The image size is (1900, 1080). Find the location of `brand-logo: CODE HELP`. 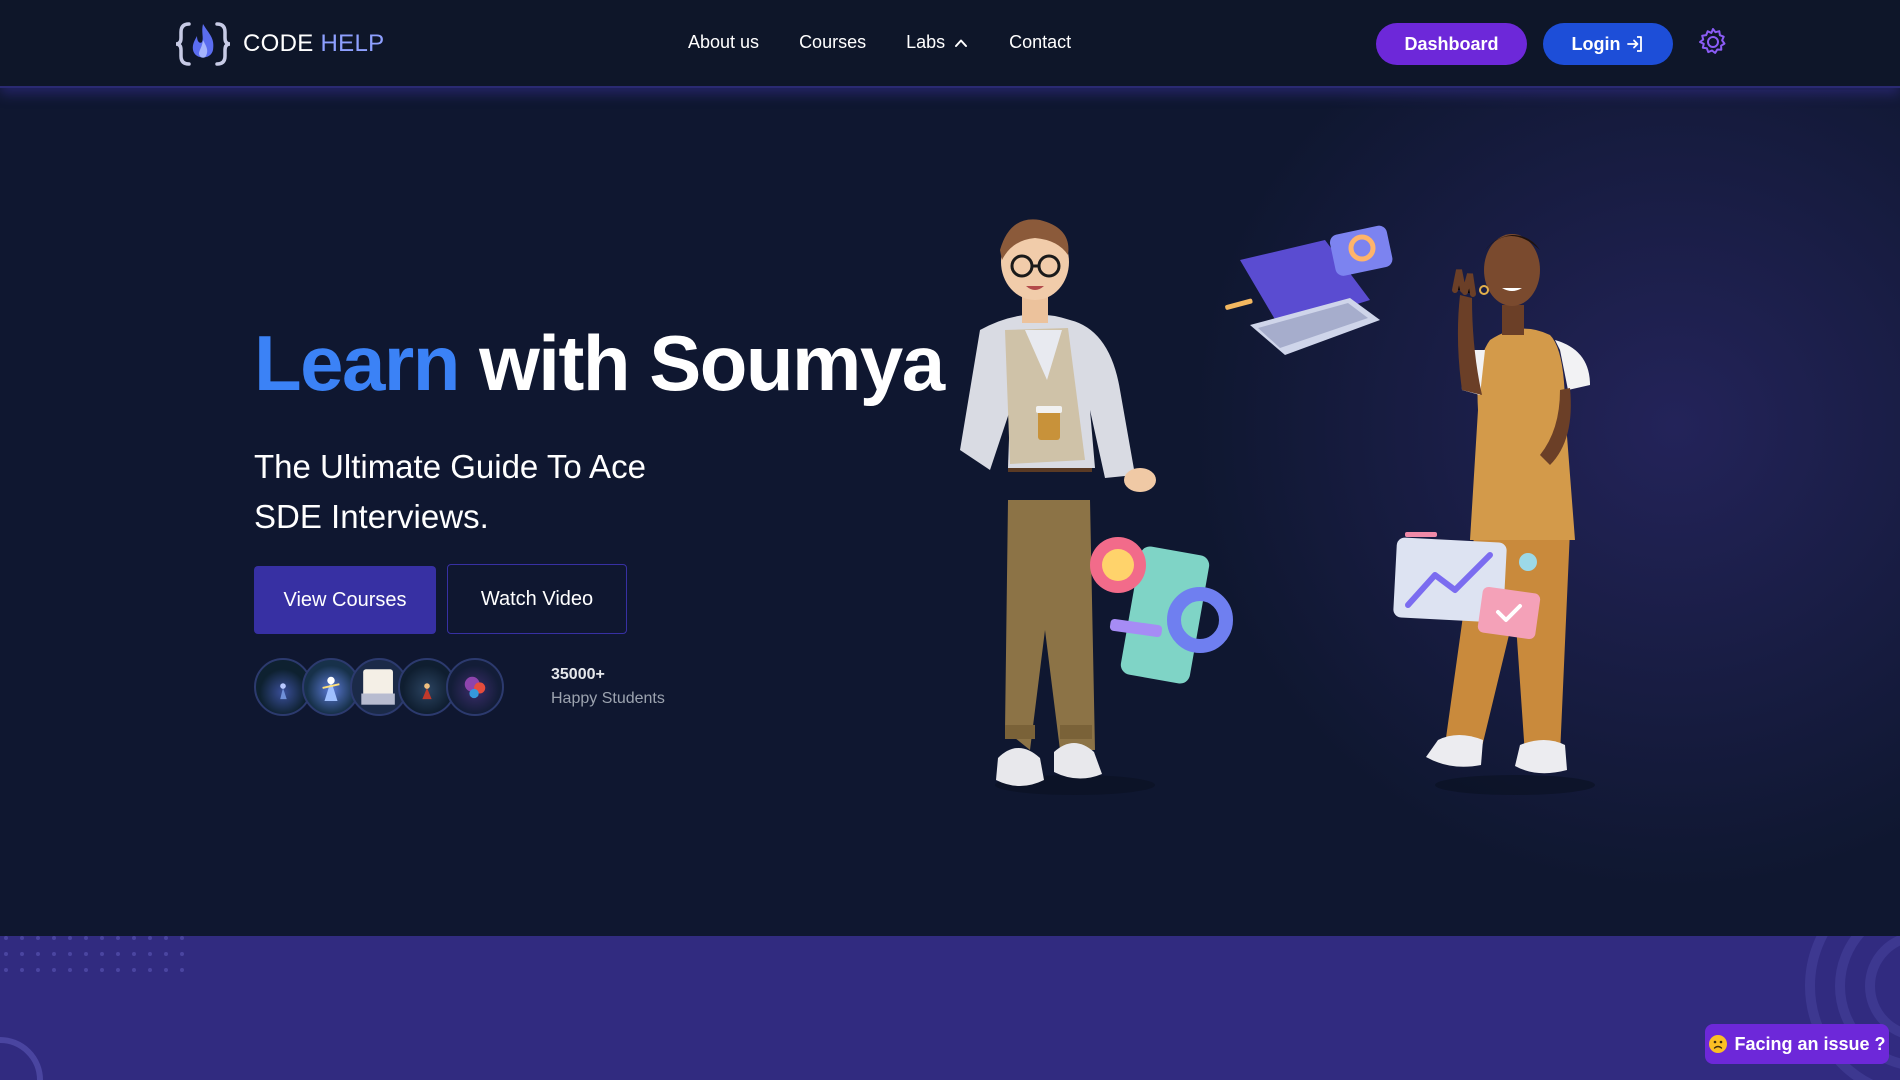

brand-logo: CODE HELP is located at coordinates (279, 44).